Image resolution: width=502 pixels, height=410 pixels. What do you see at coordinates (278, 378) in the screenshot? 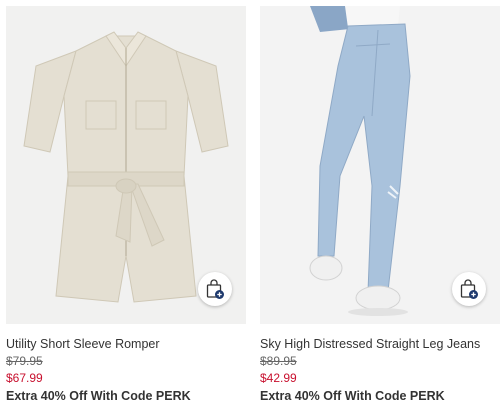
I see `sale-price: $42.99` at bounding box center [278, 378].